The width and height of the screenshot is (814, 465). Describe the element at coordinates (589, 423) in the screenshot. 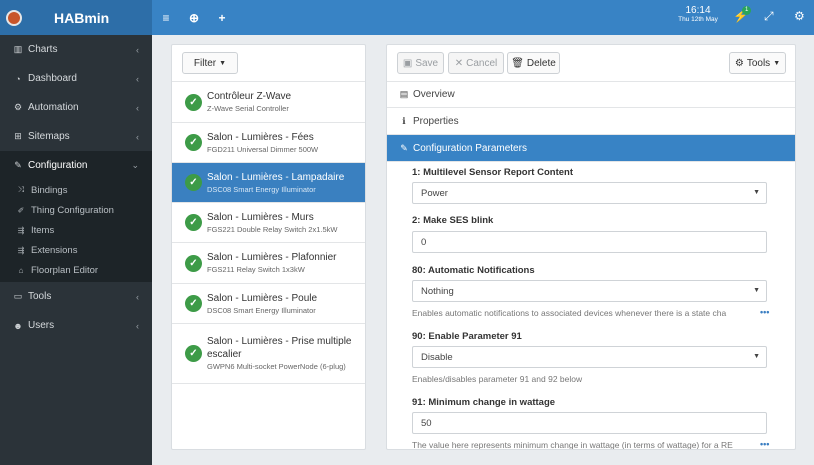

I see `param-91-input: 50` at that location.